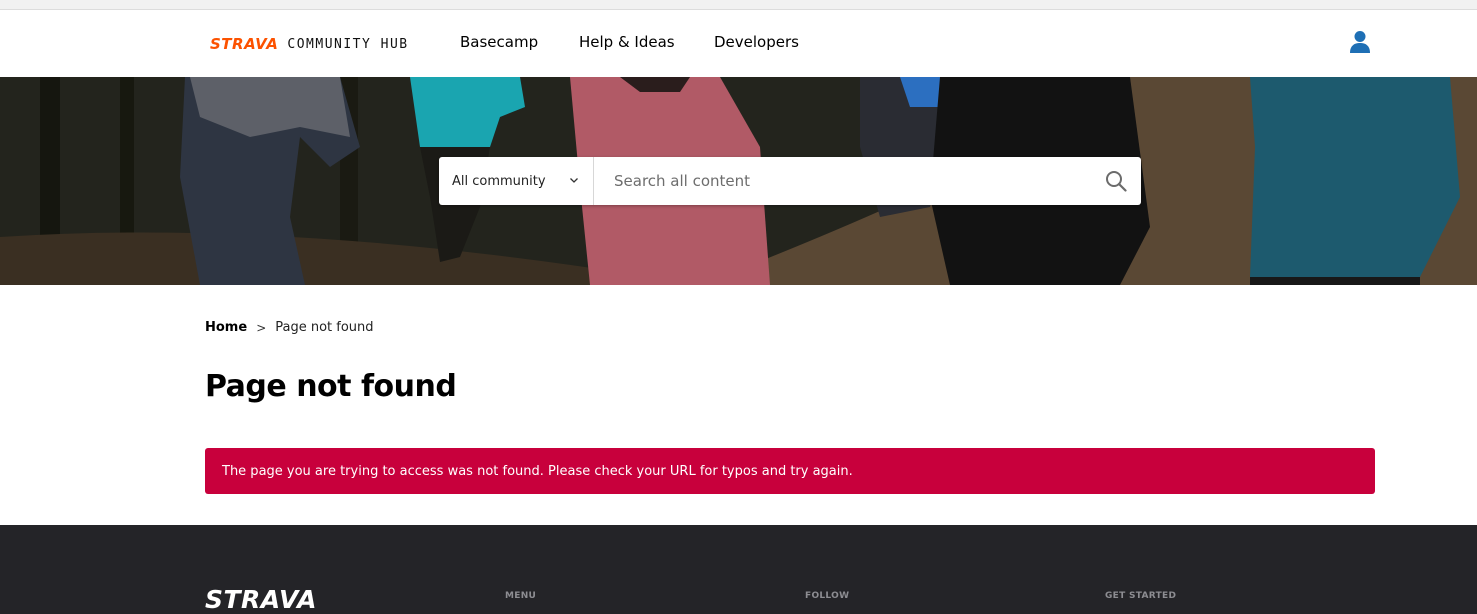  I want to click on breadcrumb-home: Home, so click(226, 327).